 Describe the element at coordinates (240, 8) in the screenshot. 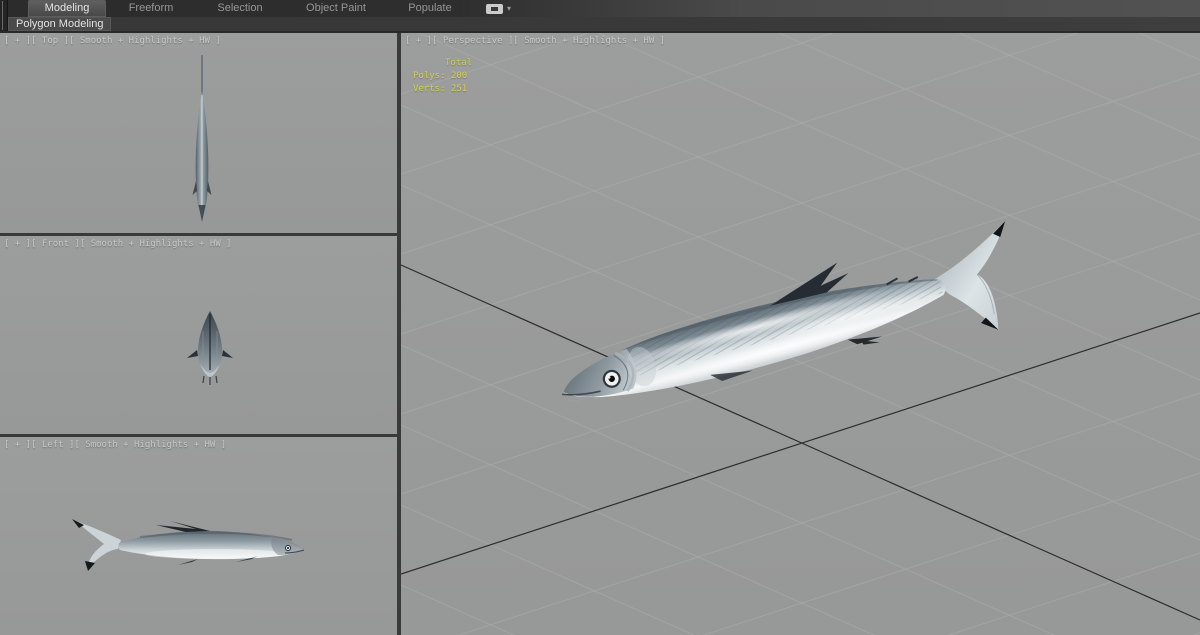

I see `tab-selection: Selection` at that location.